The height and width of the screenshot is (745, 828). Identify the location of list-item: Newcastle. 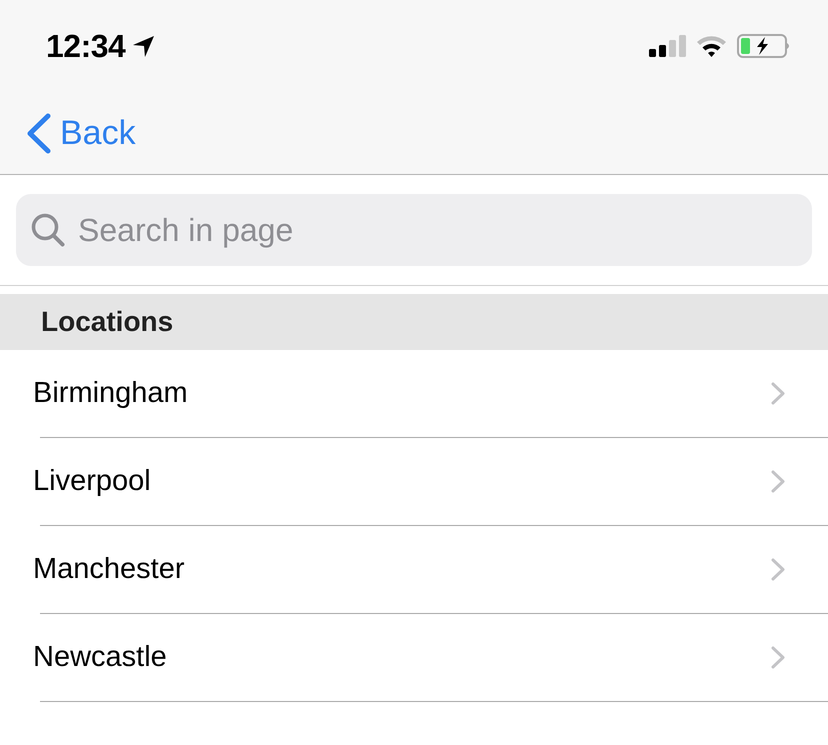
(414, 657).